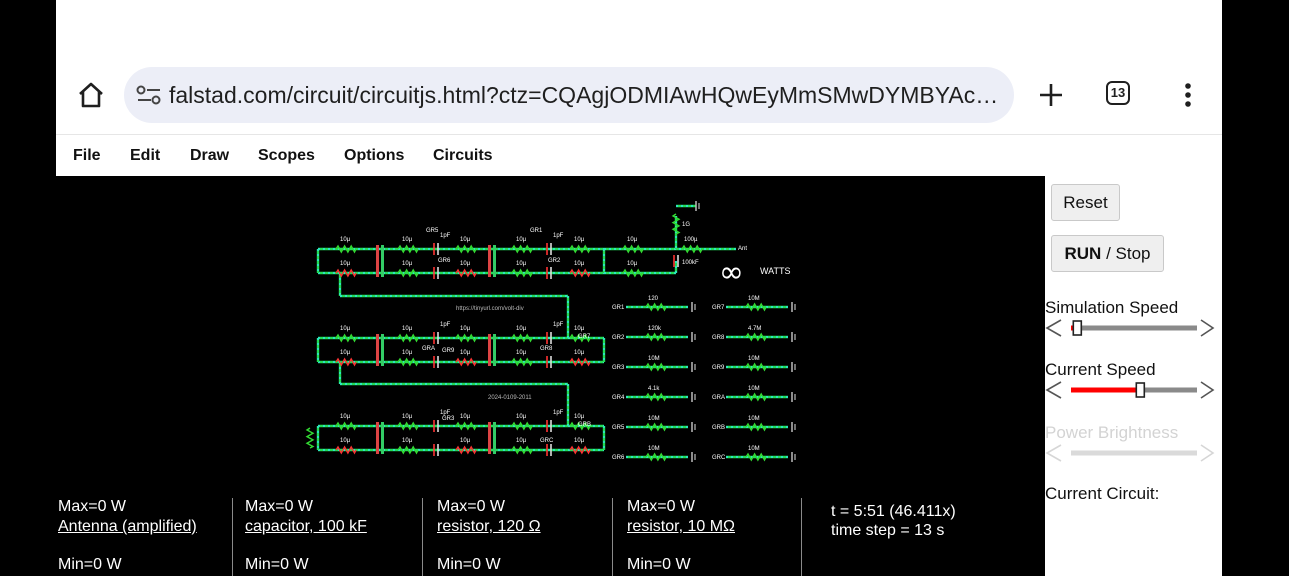  Describe the element at coordinates (524, 537) in the screenshot. I see `scope-resistor-120: Max=0 W resistor, 120 Ω Min=0 W` at that location.